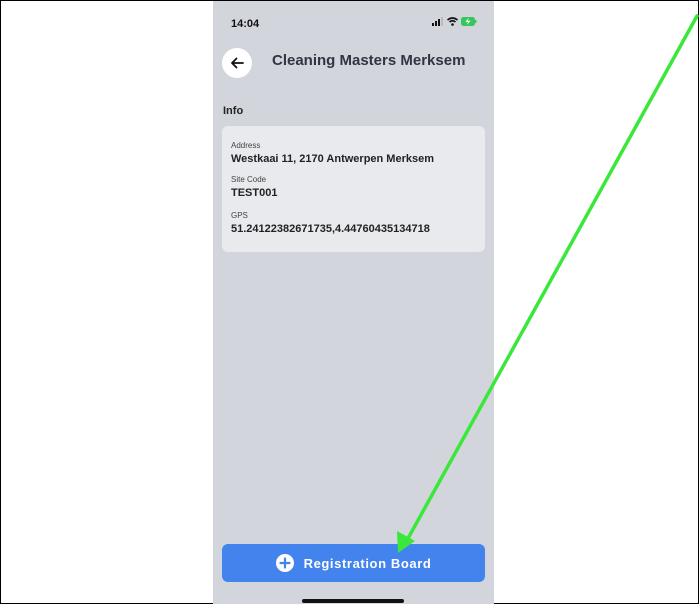 This screenshot has height=604, width=699. I want to click on arrow-left-icon, so click(237, 63).